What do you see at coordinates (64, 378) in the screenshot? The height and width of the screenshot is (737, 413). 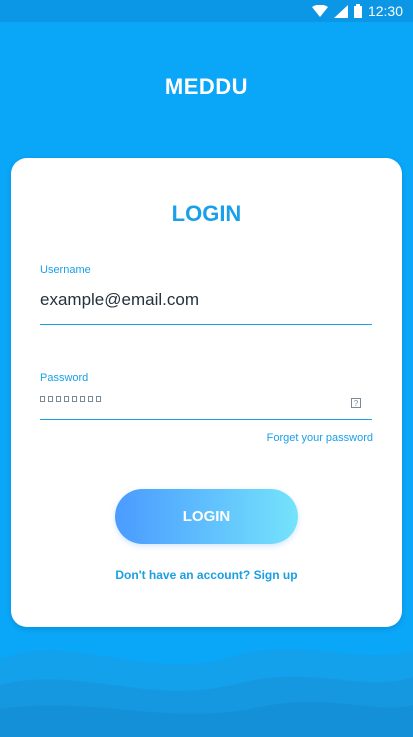 I see `password-label: Password` at bounding box center [64, 378].